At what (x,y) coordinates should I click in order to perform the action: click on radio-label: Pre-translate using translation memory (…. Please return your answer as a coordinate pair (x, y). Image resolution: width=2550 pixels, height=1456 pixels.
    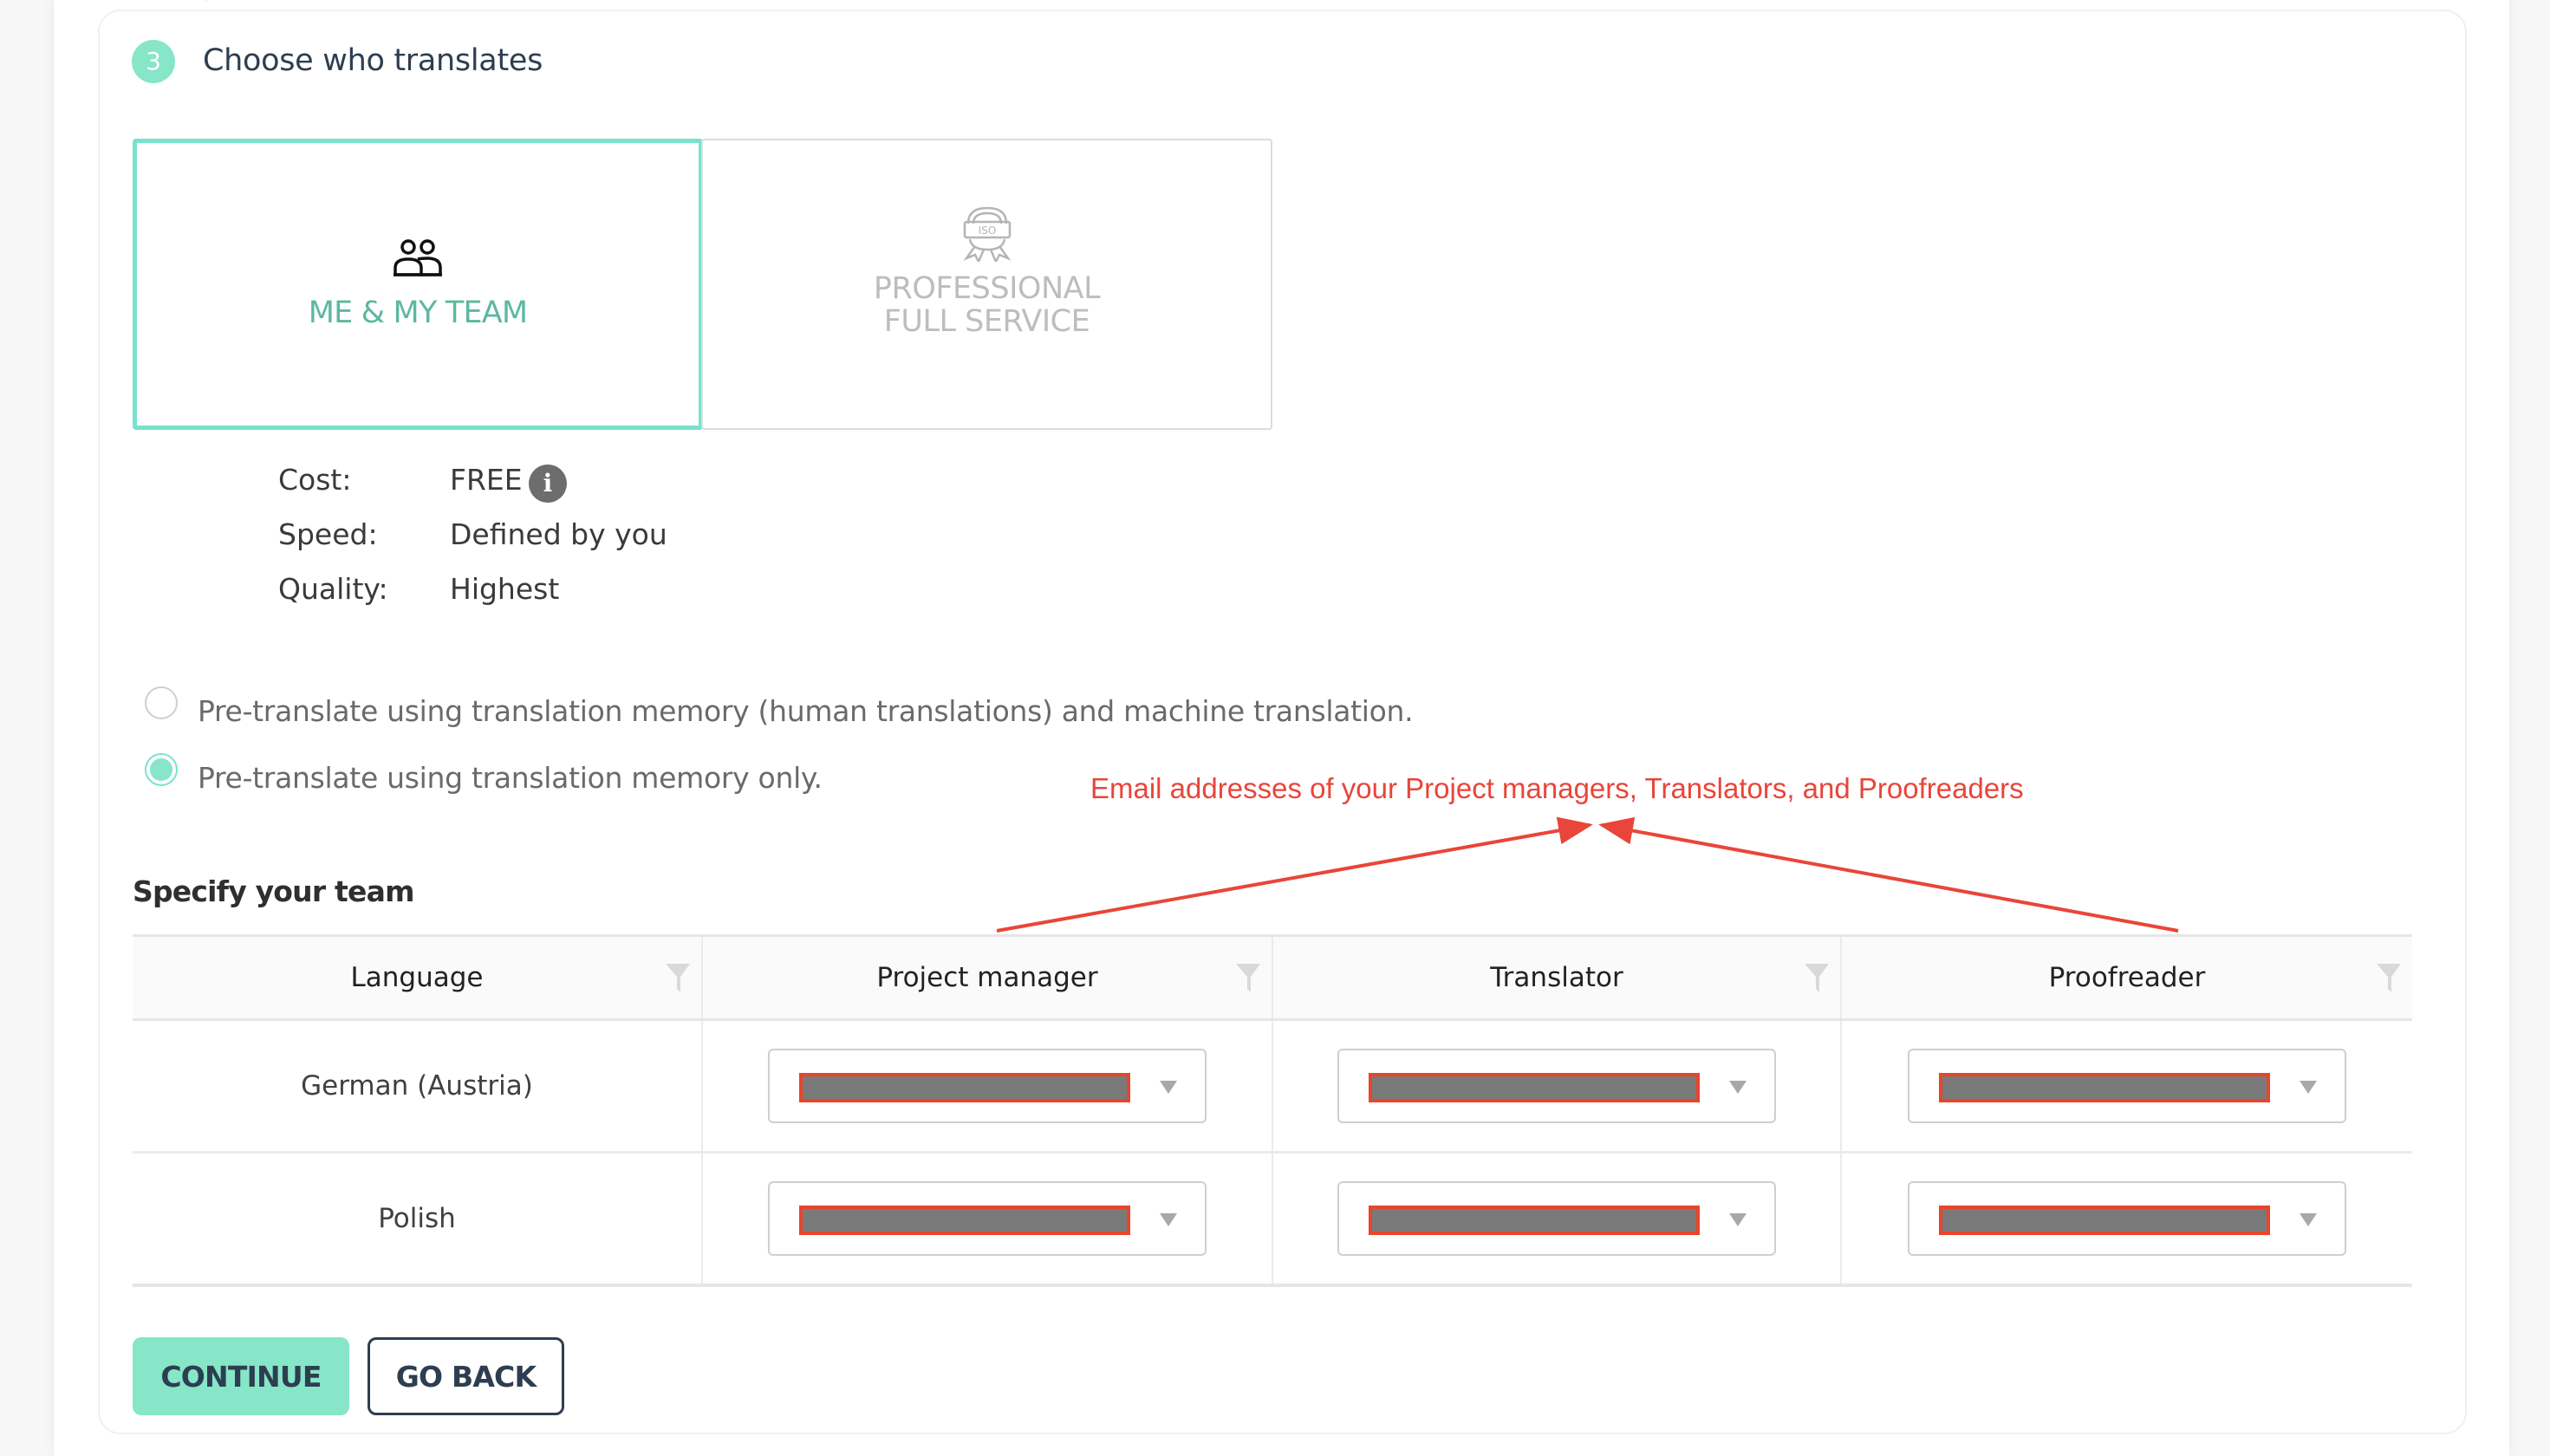
    Looking at the image, I should click on (806, 711).